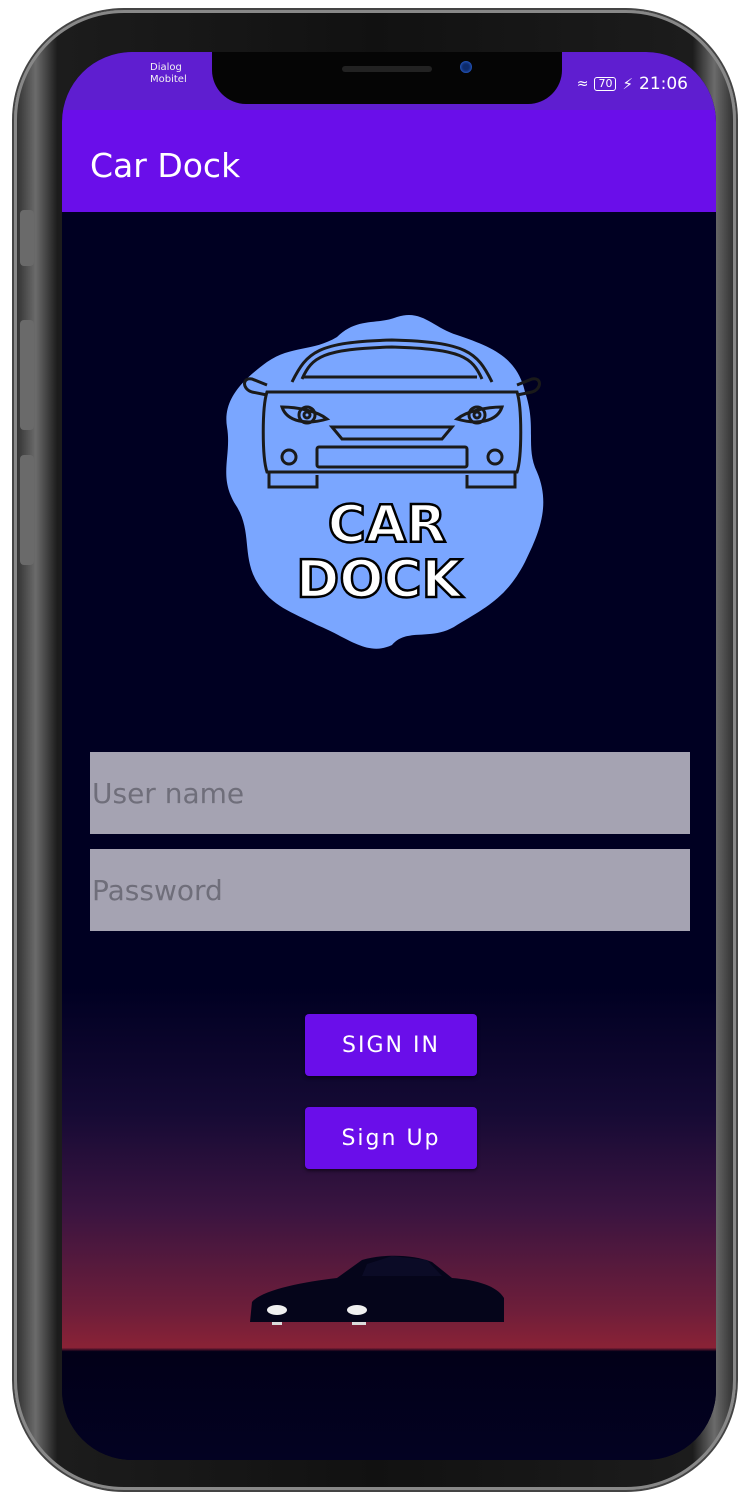 The width and height of the screenshot is (750, 1502). Describe the element at coordinates (387, 525) in the screenshot. I see `logo-text-car: CAR` at that location.